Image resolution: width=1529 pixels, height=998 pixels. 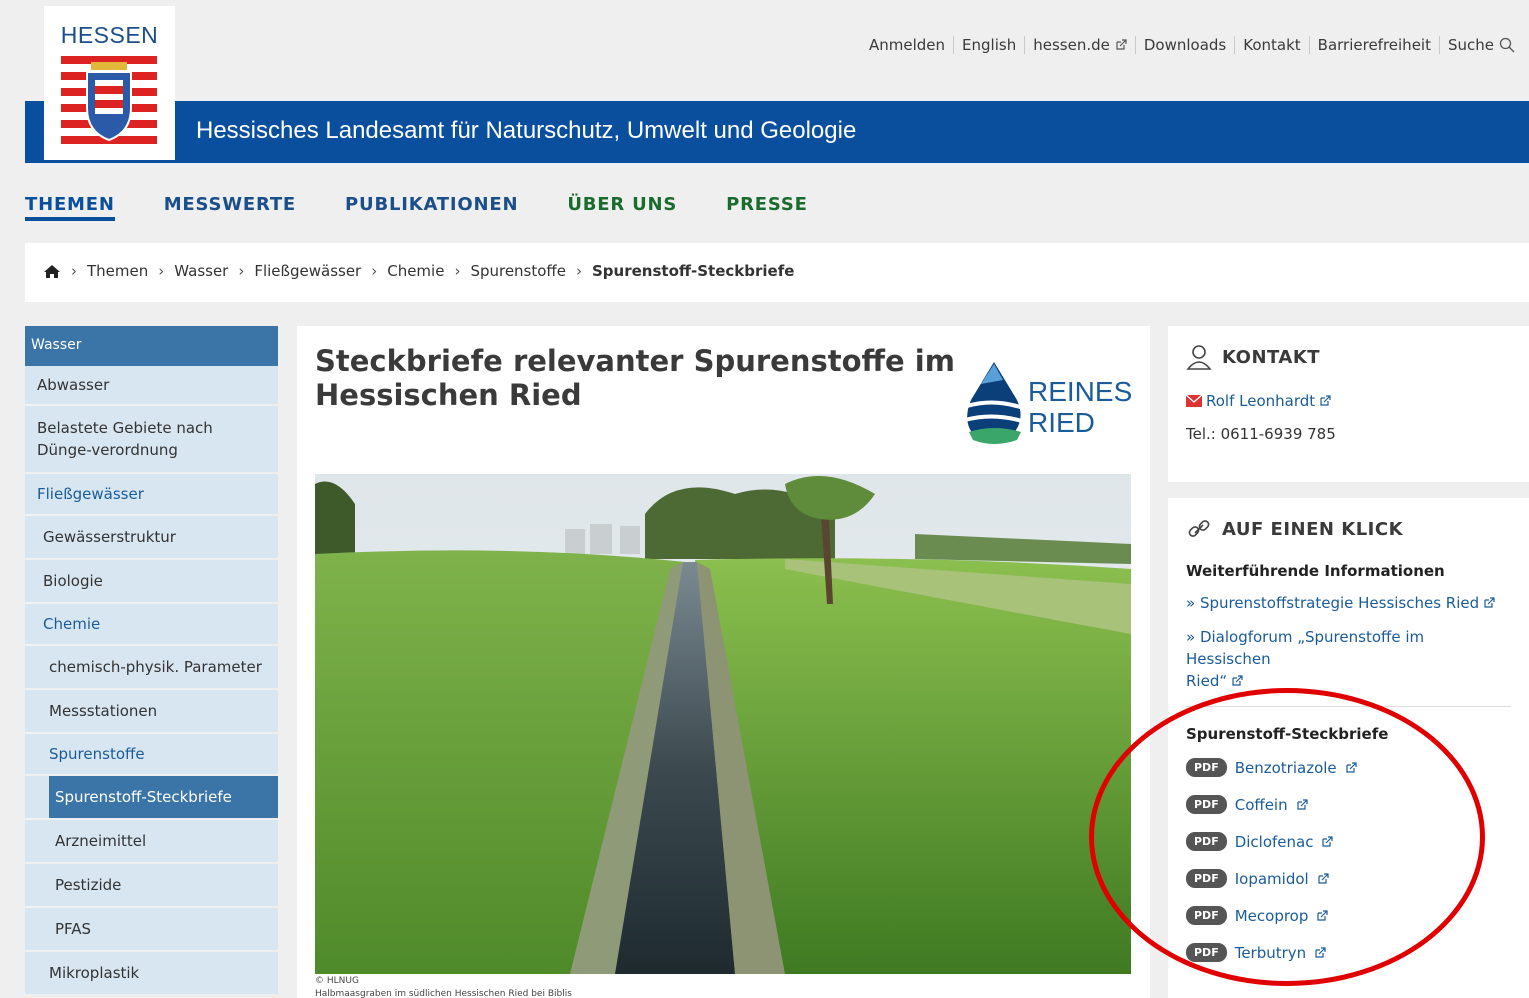 What do you see at coordinates (151, 974) in the screenshot?
I see `sidebar-item-mikroplastik: Mikroplastik` at bounding box center [151, 974].